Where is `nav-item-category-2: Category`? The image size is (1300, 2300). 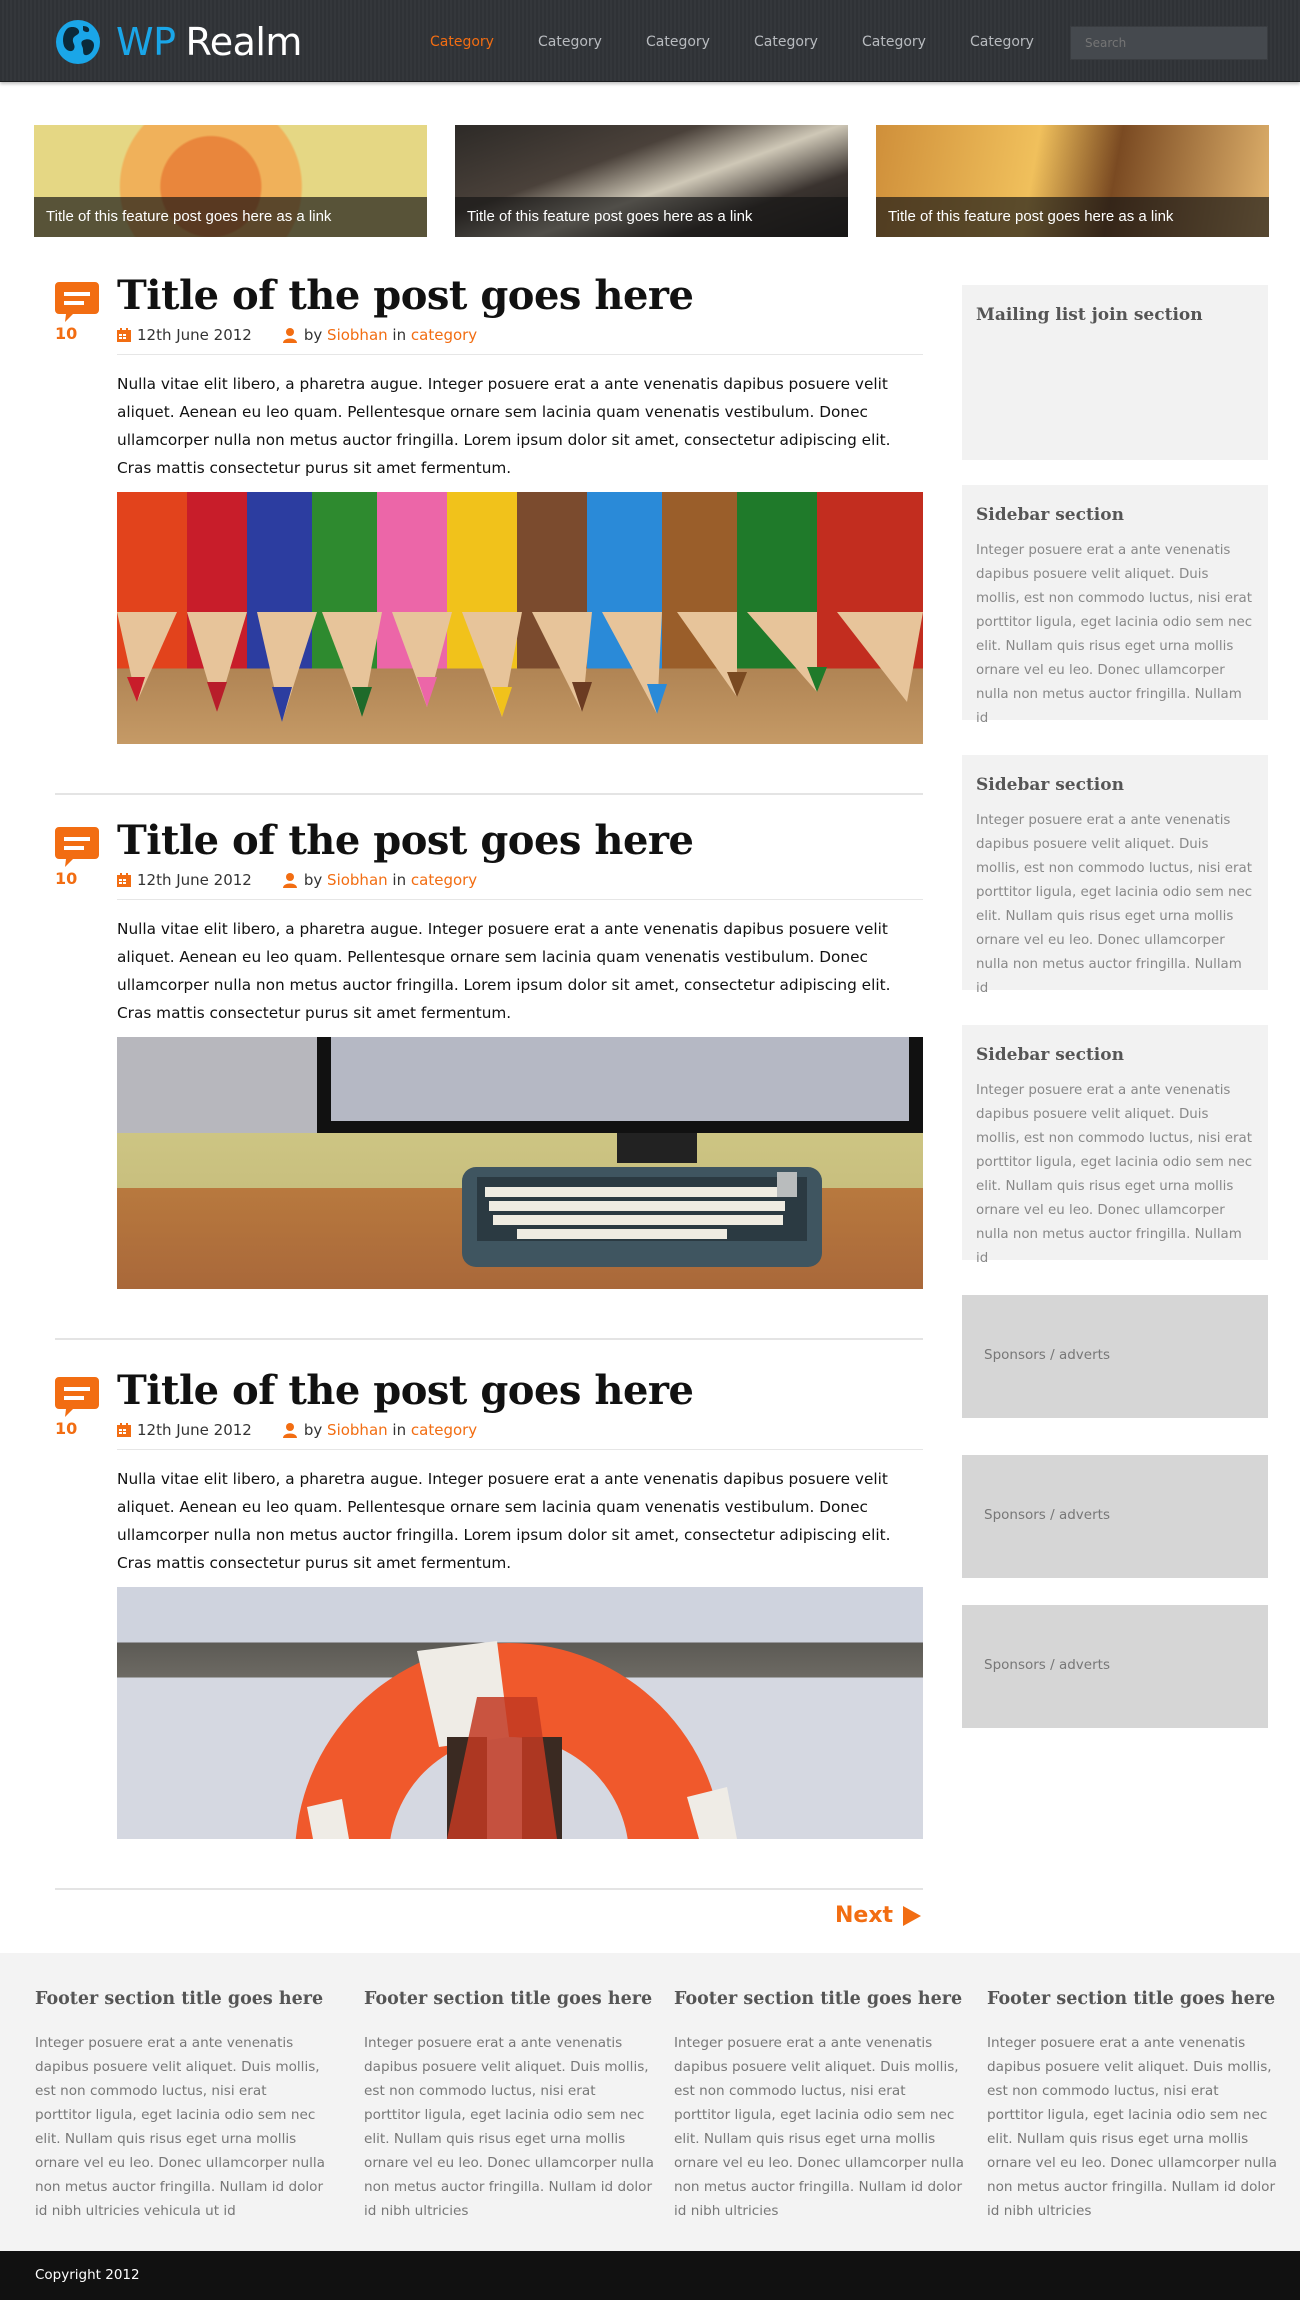 nav-item-category-2: Category is located at coordinates (570, 42).